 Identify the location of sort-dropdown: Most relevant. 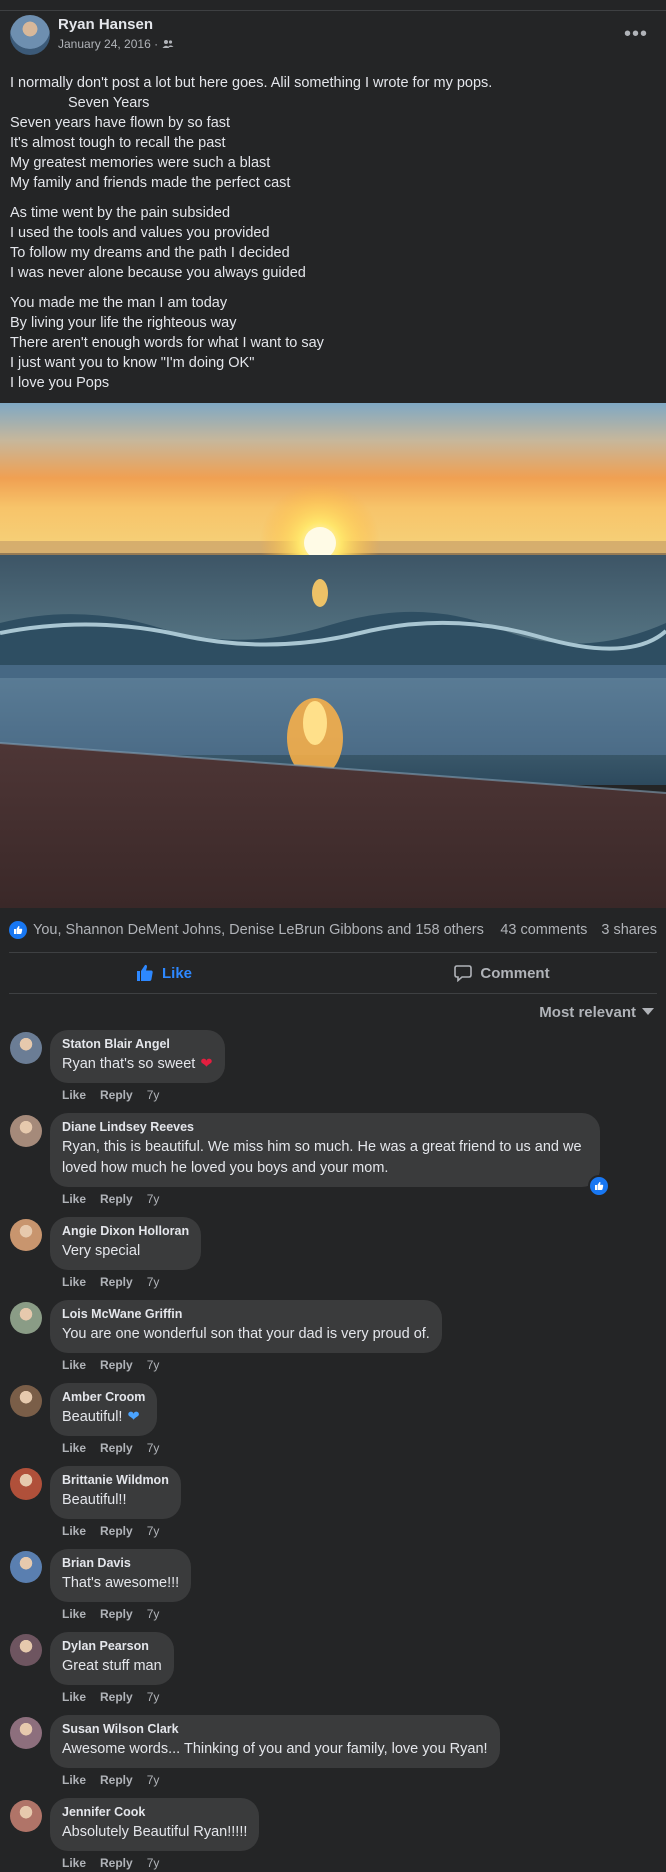
(333, 1012).